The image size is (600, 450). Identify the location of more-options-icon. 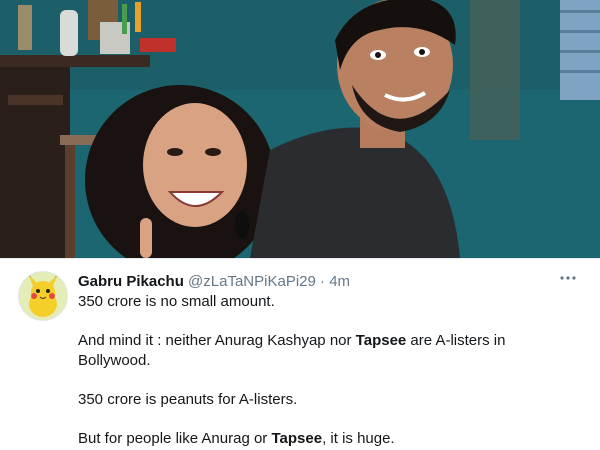
(568, 278).